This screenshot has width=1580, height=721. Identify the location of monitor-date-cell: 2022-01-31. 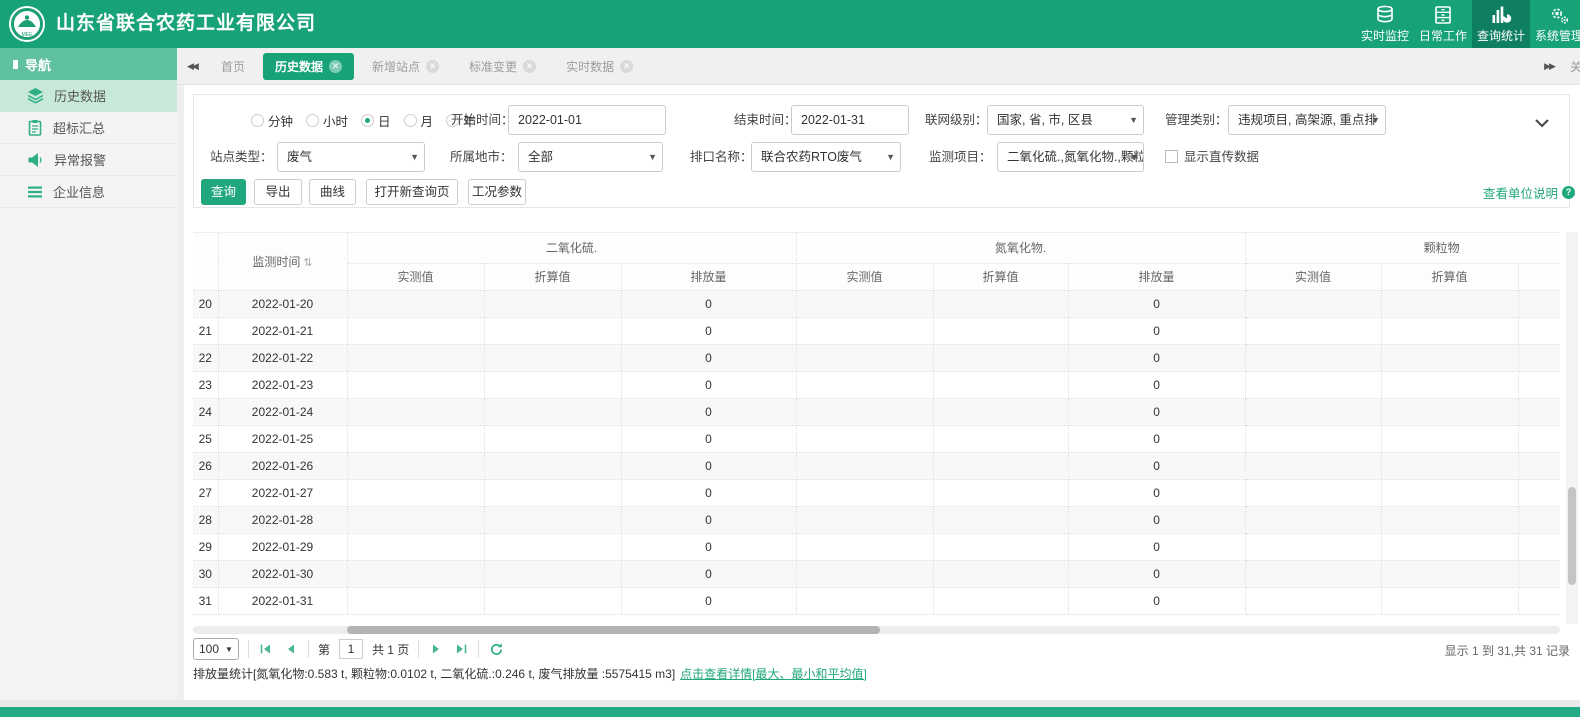
(283, 601).